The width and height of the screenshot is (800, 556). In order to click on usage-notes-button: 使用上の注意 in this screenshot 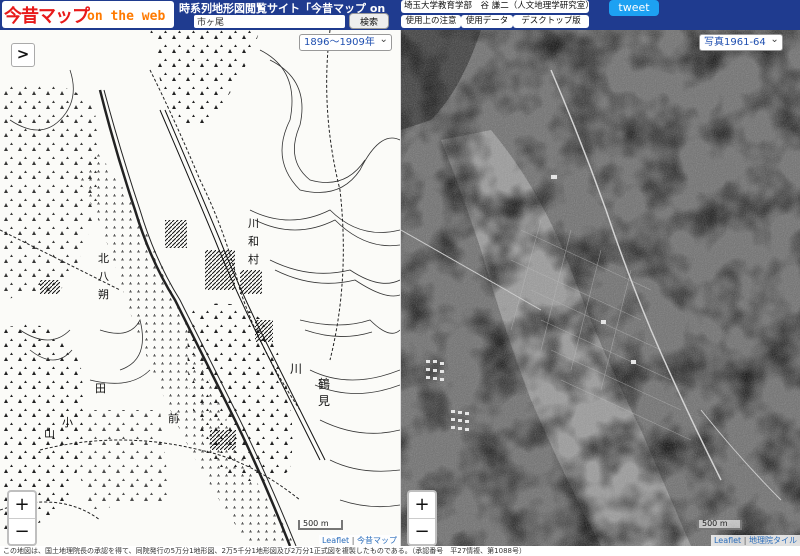, I will do `click(431, 21)`.